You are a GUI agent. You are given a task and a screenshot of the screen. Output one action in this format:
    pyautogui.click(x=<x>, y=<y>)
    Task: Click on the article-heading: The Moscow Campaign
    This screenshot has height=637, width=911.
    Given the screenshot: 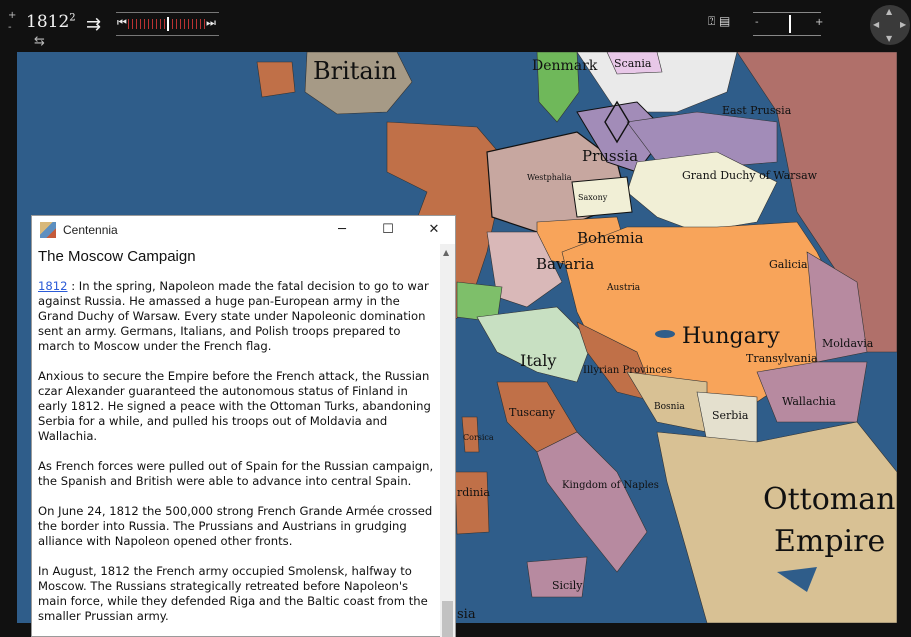 What is the action you would take?
    pyautogui.click(x=117, y=256)
    